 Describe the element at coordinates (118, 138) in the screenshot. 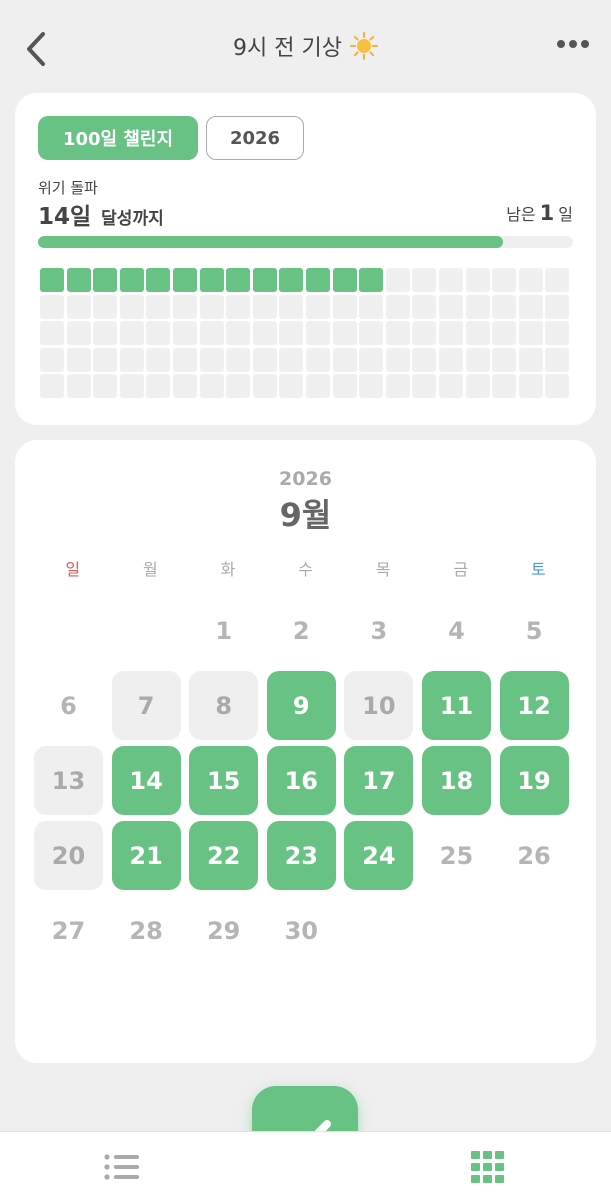

I see `tab-100-day-challenge: 100일 챌린지` at that location.